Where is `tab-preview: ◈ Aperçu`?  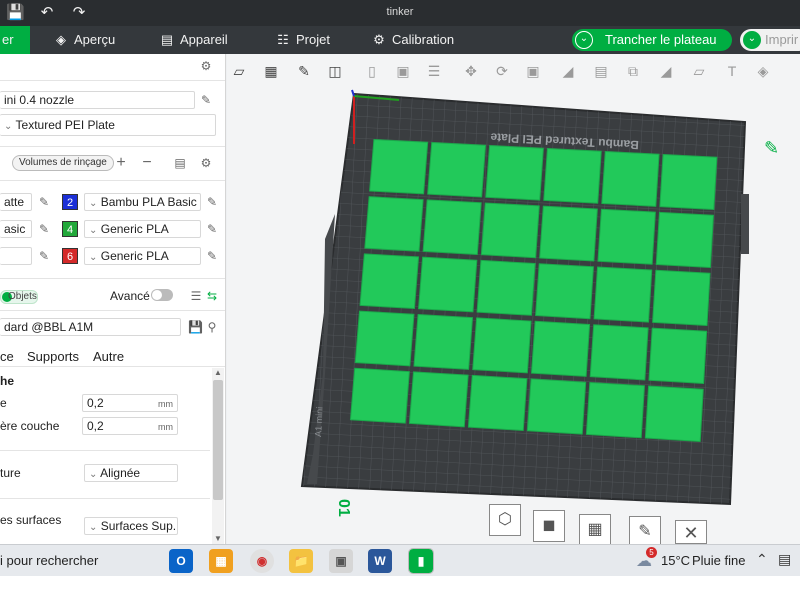 tab-preview: ◈ Aperçu is located at coordinates (84, 40).